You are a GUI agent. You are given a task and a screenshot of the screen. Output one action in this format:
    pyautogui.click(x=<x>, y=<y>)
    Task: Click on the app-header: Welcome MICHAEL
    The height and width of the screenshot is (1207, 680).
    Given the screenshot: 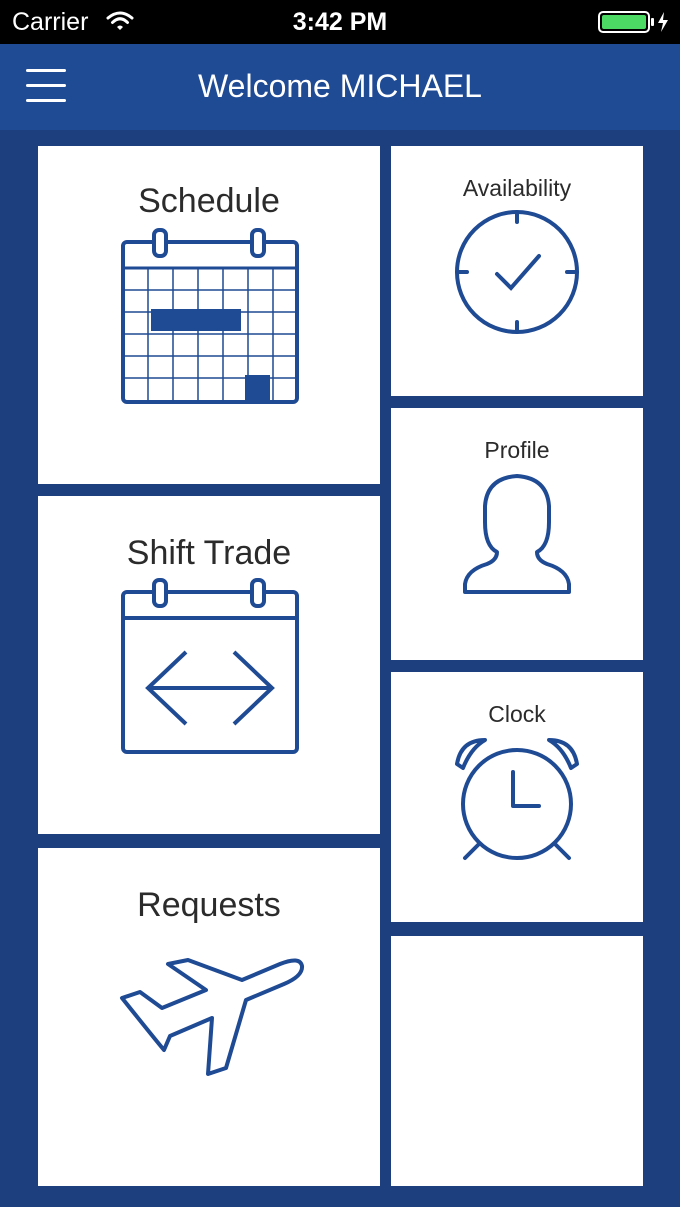 What is the action you would take?
    pyautogui.click(x=340, y=87)
    